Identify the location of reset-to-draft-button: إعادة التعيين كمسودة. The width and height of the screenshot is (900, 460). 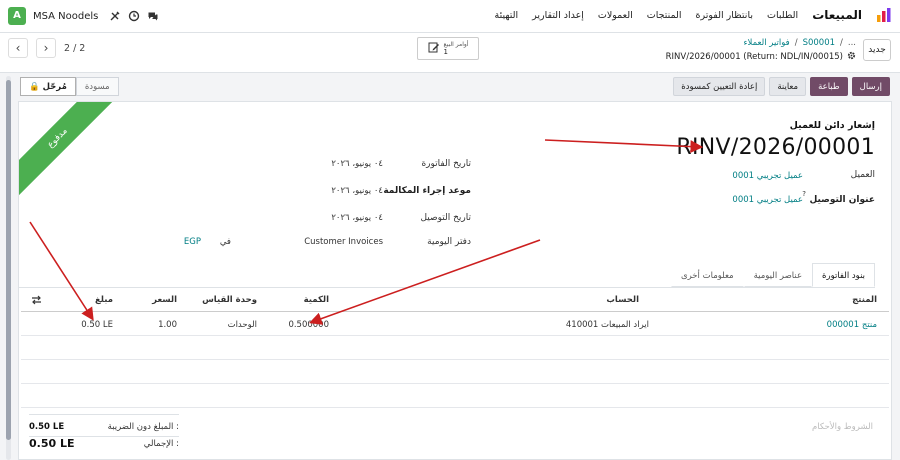
(719, 86).